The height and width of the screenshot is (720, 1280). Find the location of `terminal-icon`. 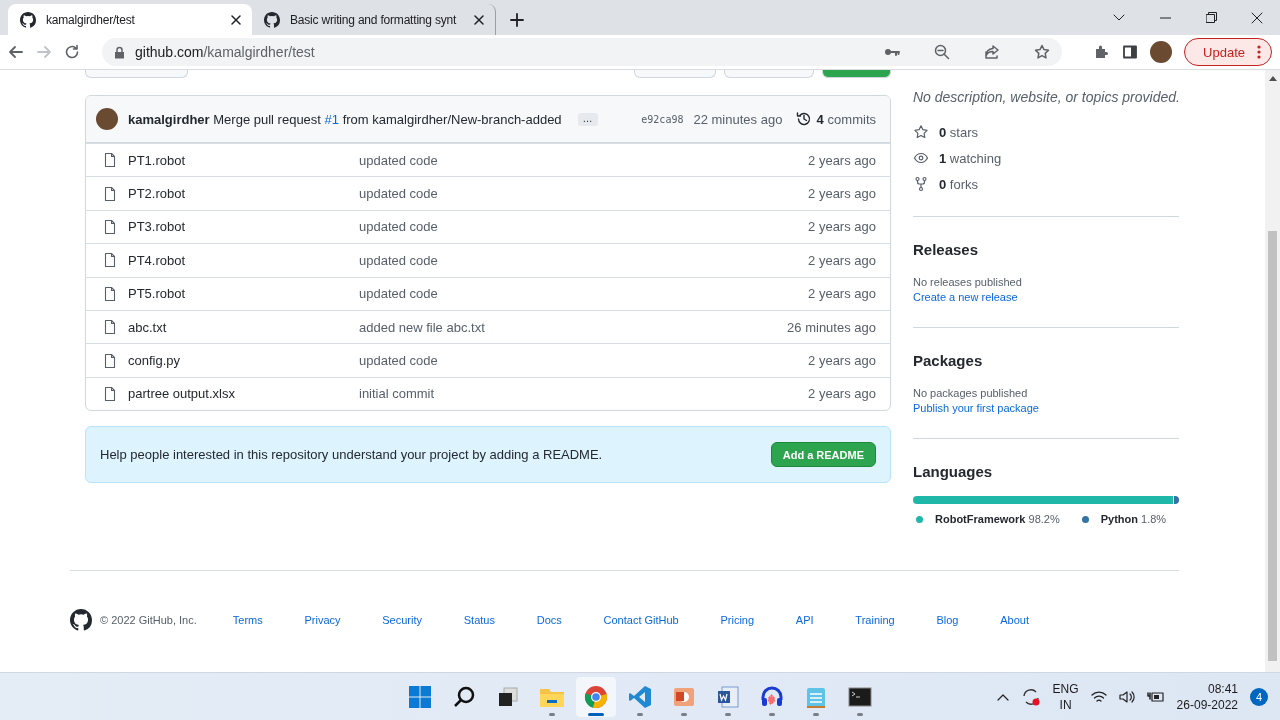

terminal-icon is located at coordinates (860, 696).